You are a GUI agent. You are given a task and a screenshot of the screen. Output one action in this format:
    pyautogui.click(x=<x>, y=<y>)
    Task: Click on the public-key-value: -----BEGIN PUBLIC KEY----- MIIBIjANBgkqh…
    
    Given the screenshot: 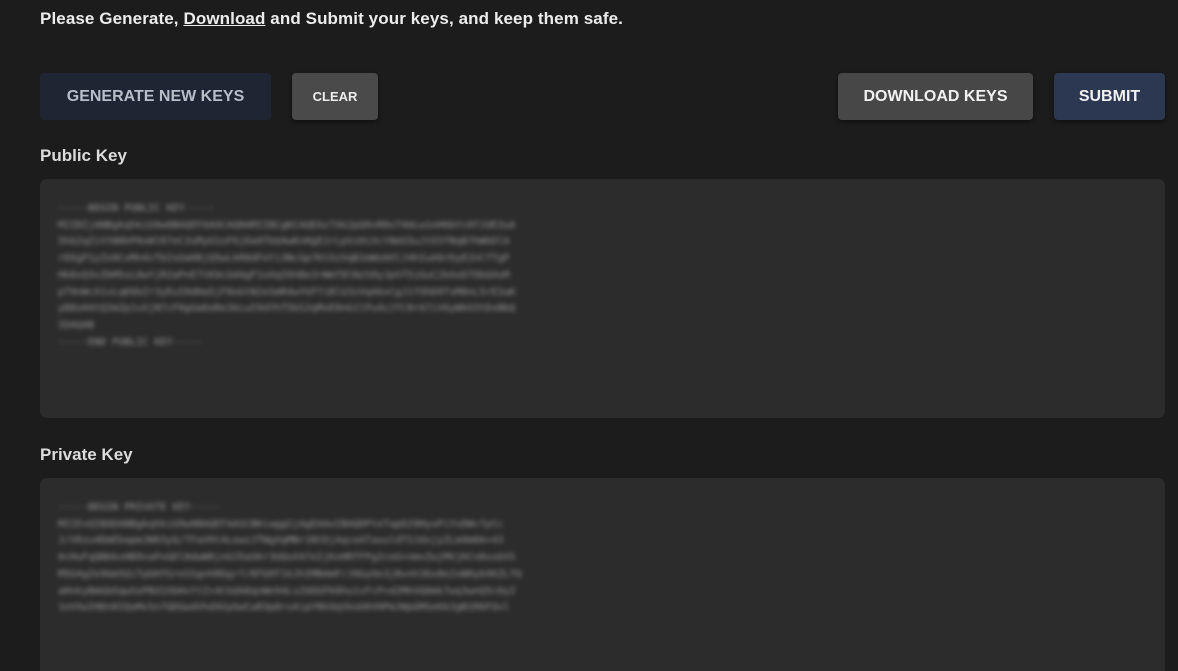 What is the action you would take?
    pyautogui.click(x=287, y=275)
    